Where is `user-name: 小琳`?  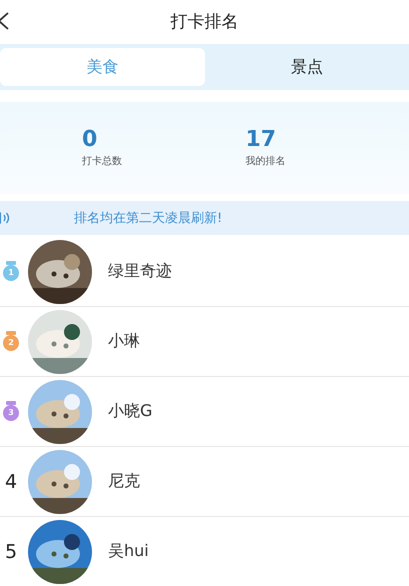 user-name: 小琳 is located at coordinates (124, 341).